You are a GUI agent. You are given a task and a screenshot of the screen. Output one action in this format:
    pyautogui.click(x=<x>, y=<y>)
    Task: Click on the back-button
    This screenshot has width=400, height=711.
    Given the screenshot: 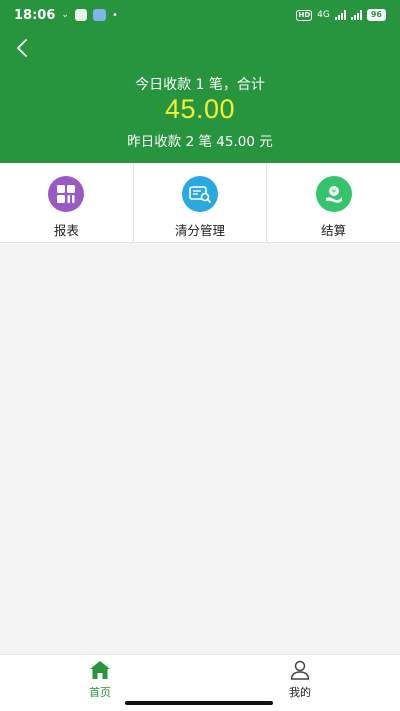 What is the action you would take?
    pyautogui.click(x=24, y=48)
    